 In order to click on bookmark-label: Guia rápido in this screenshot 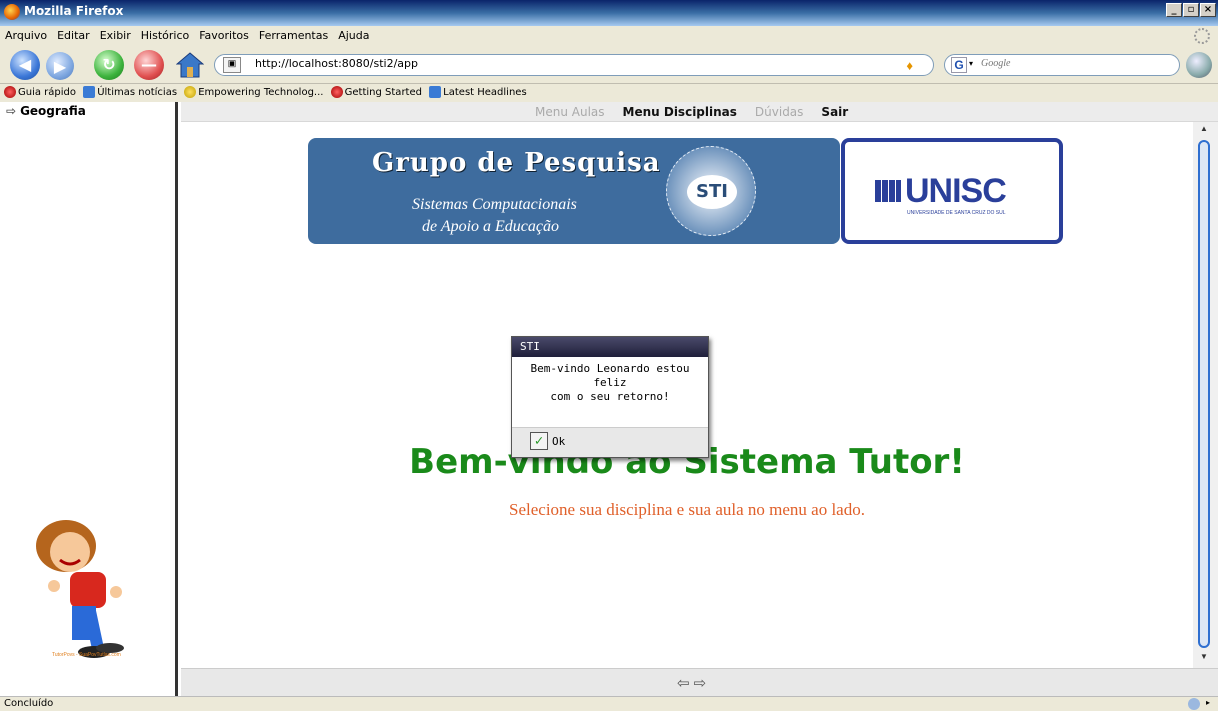, I will do `click(47, 92)`.